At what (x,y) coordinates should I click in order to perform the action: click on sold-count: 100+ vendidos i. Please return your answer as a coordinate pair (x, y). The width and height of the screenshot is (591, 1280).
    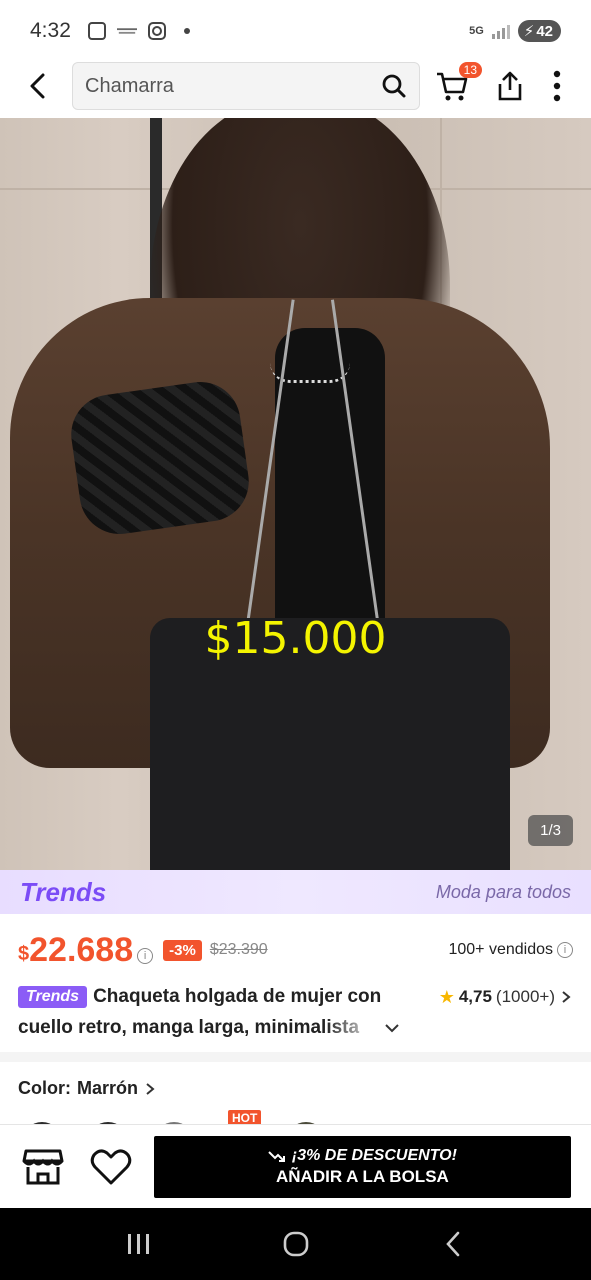
    Looking at the image, I should click on (510, 950).